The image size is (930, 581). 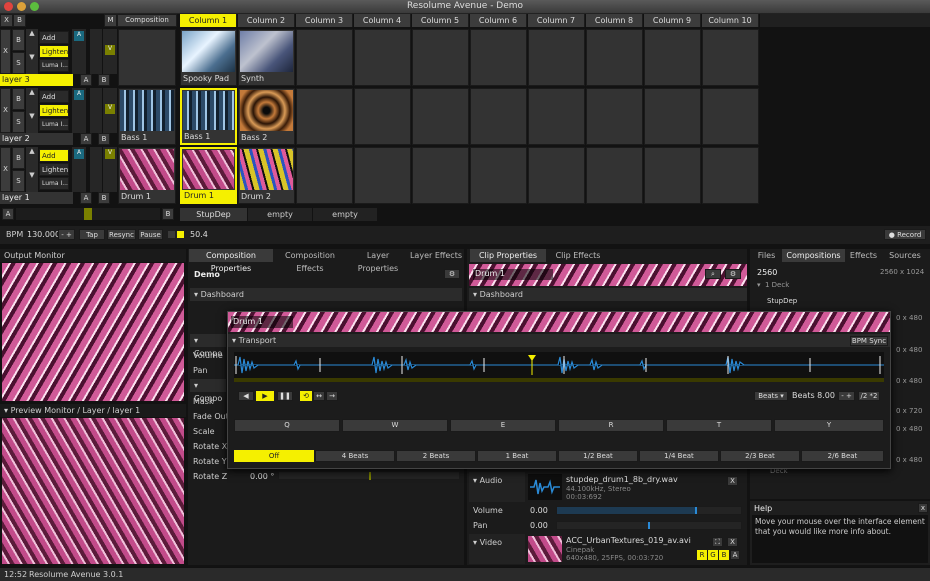 I want to click on layer-2-fader-a: A, so click(x=79, y=110).